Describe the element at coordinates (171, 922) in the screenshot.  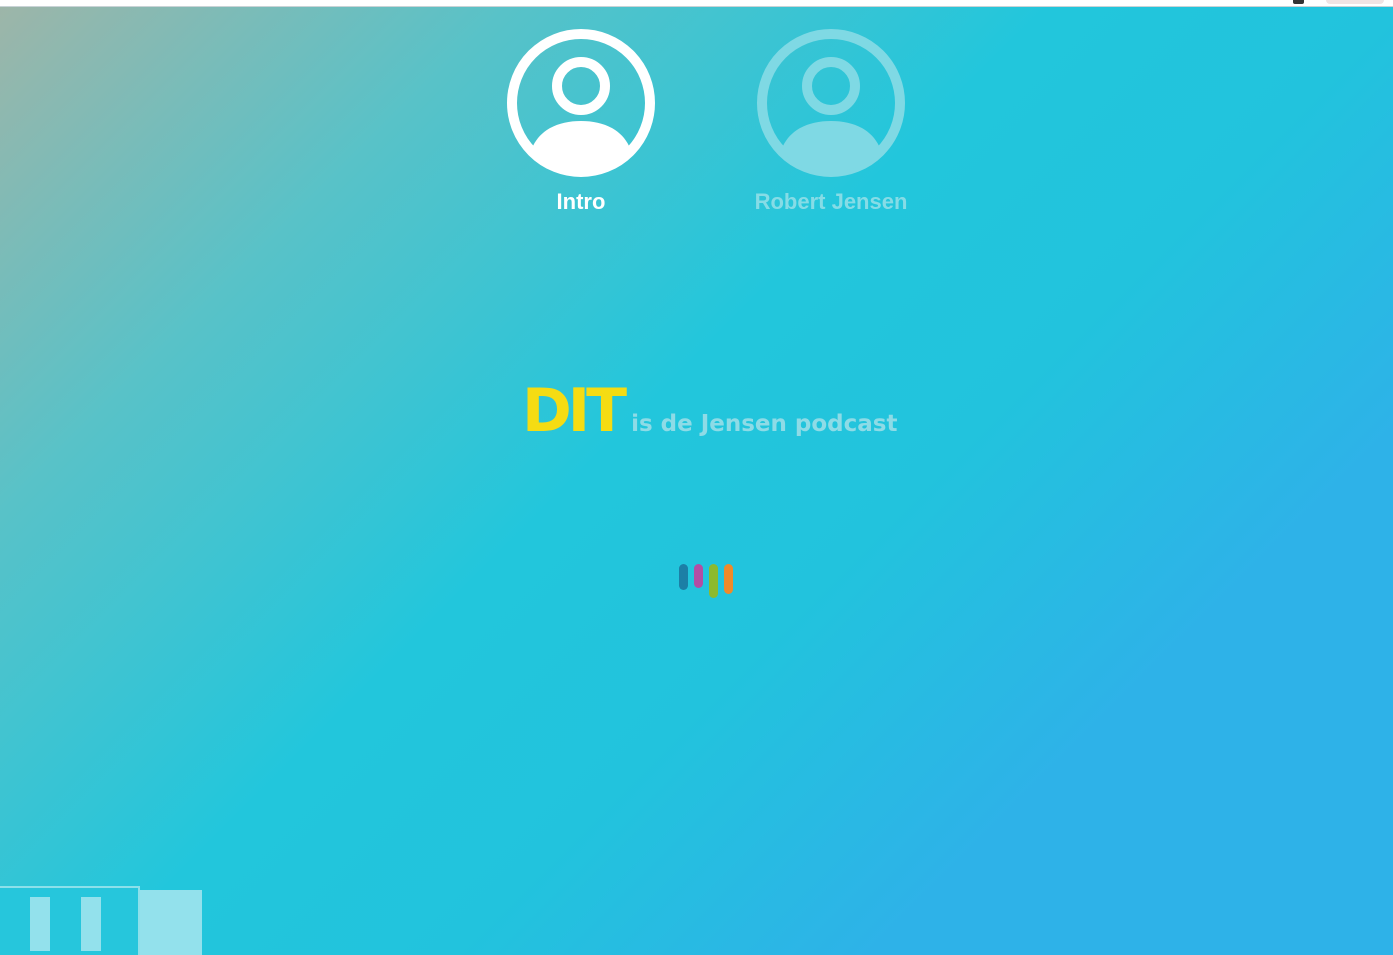
I see `player-side-block` at that location.